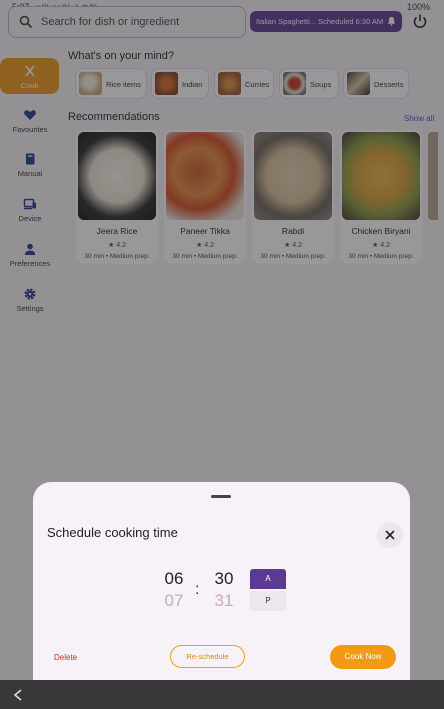  Describe the element at coordinates (224, 578) in the screenshot. I see `minute-current: 30` at that location.